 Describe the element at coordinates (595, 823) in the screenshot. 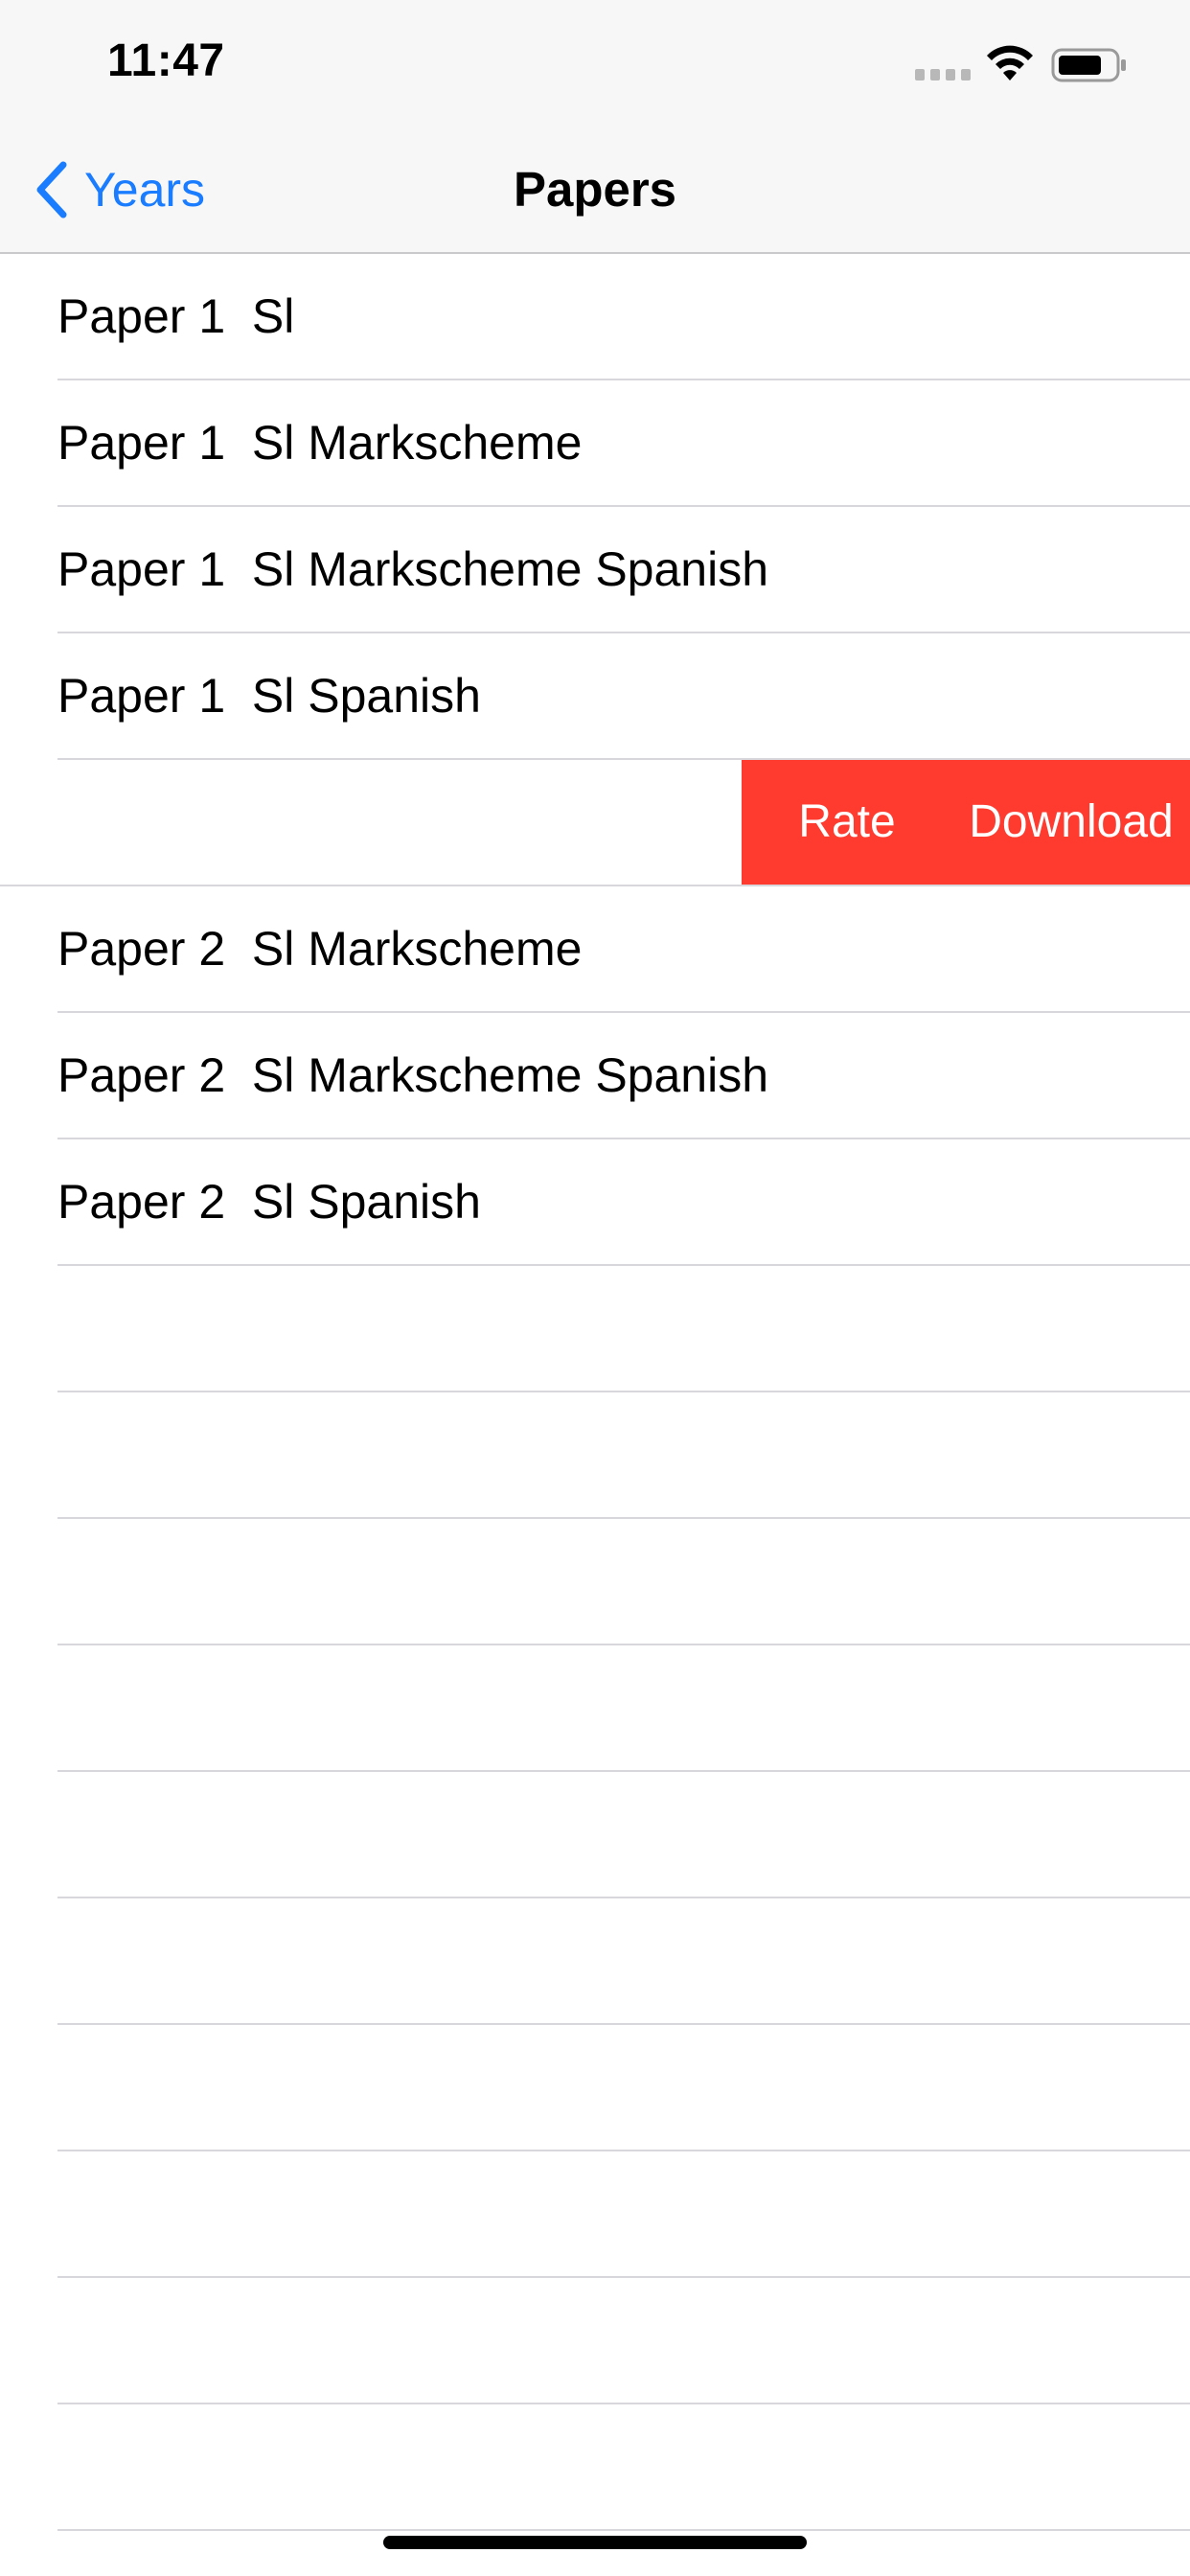

I see `table-row-swiped: Rate Download` at that location.